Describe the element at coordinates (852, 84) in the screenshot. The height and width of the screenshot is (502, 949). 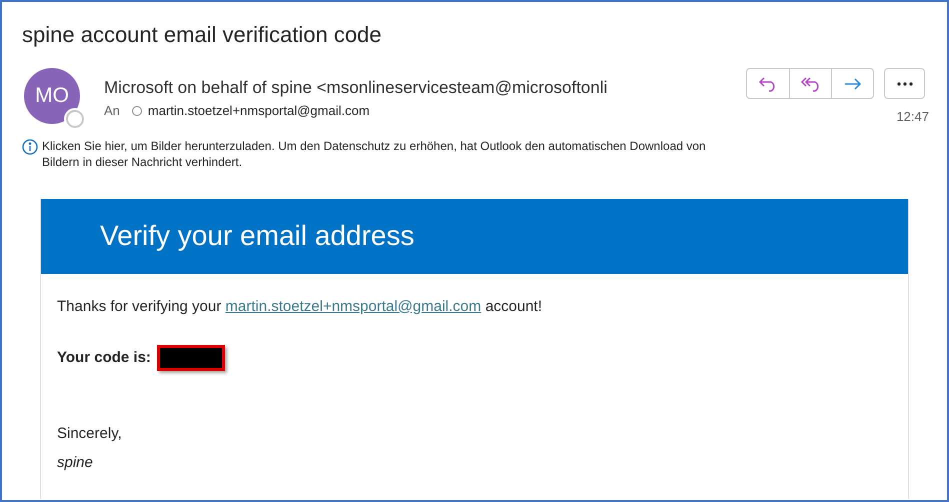
I see `forward-icon` at that location.